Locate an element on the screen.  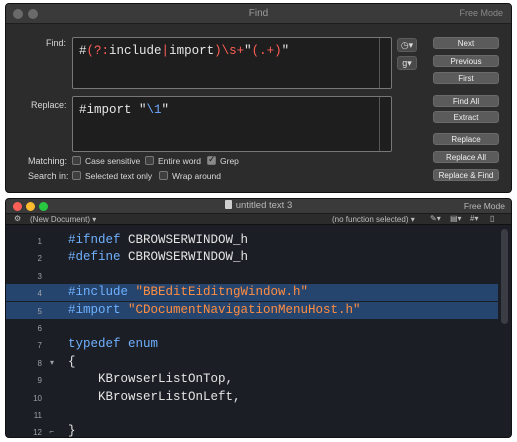
code-line: #import "CDocumentNavigationMenuHost.h" is located at coordinates (278, 310).